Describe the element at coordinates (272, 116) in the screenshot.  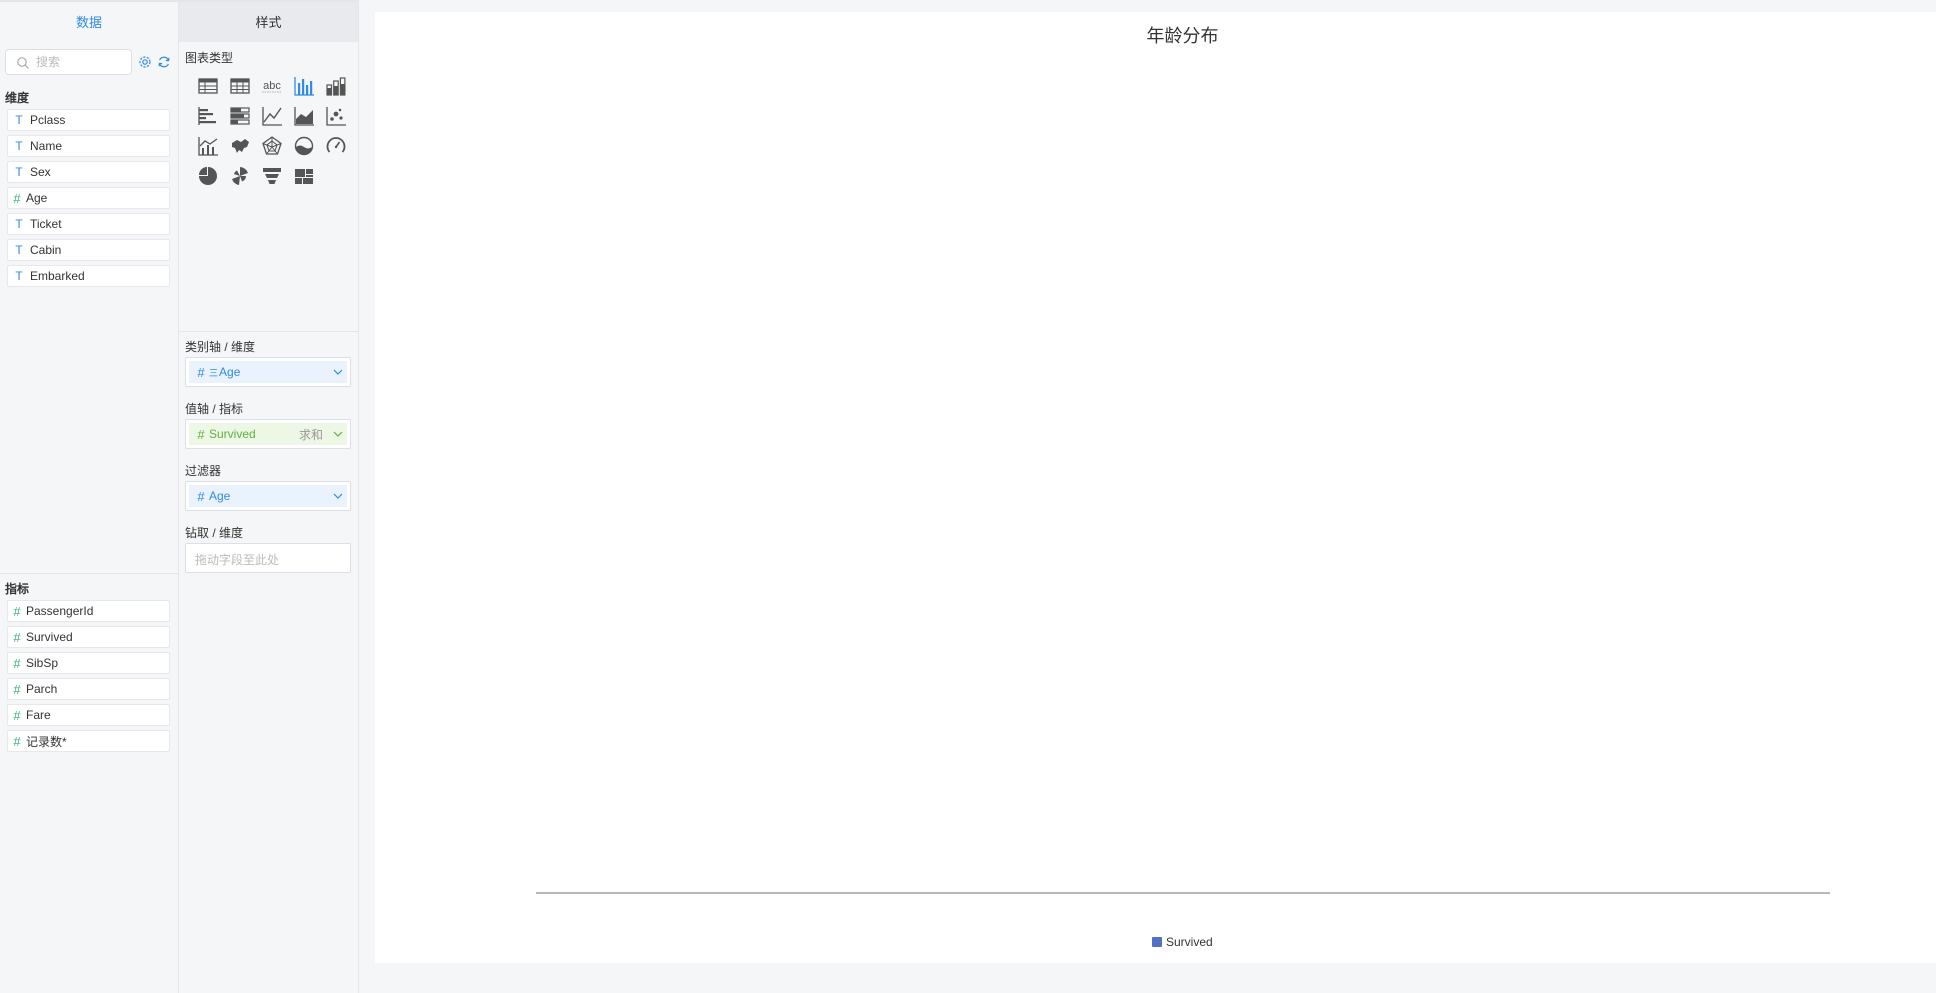
I see `chart-type-line` at that location.